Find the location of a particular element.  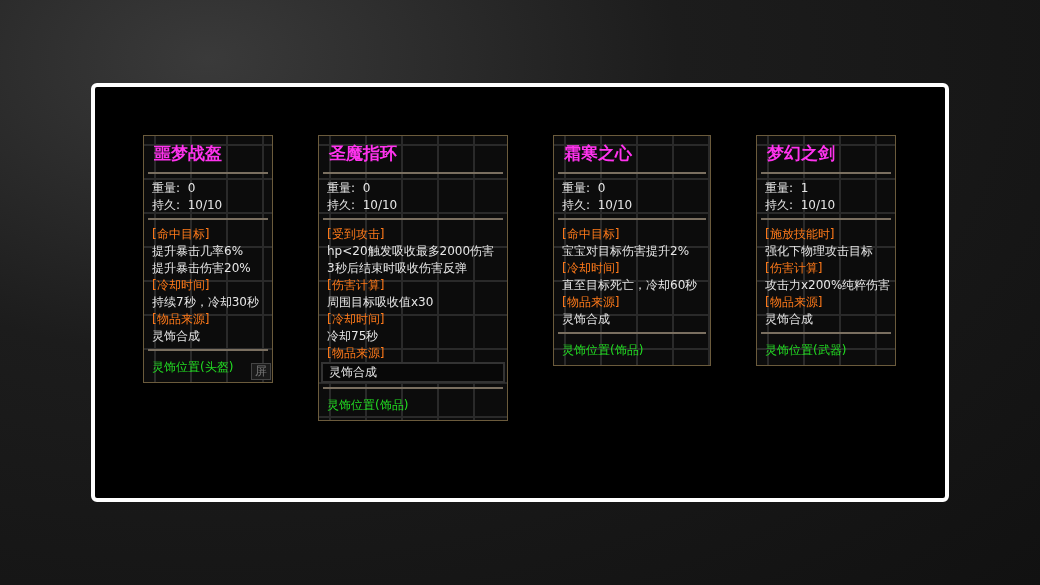

description-line: 提升暴击伤害20% is located at coordinates (202, 268).